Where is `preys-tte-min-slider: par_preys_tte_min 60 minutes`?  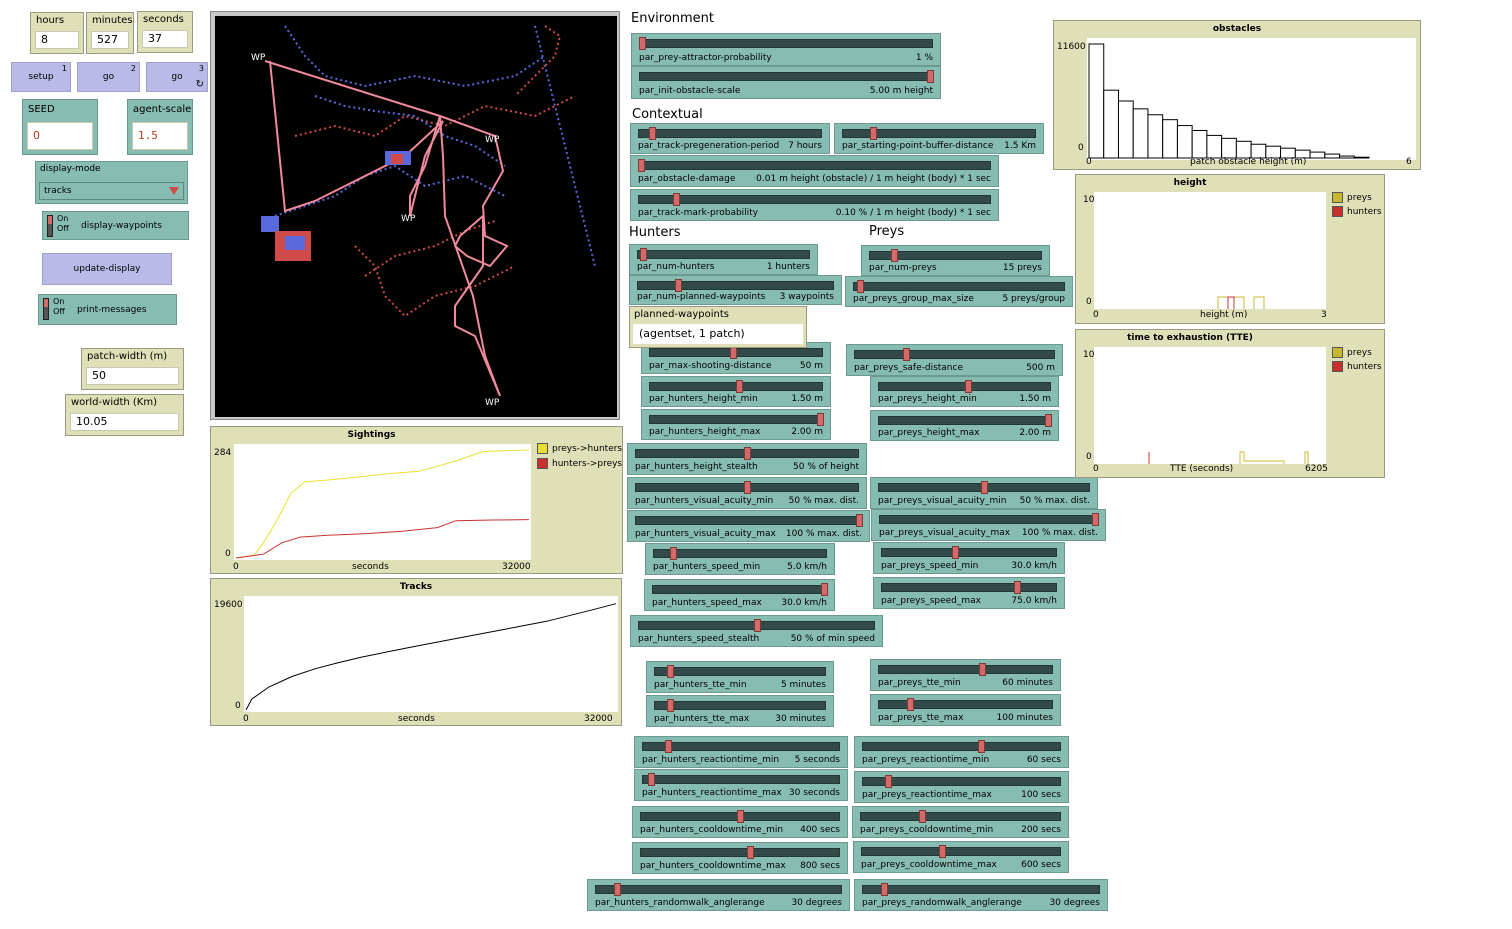 preys-tte-min-slider: par_preys_tte_min 60 minutes is located at coordinates (965, 675).